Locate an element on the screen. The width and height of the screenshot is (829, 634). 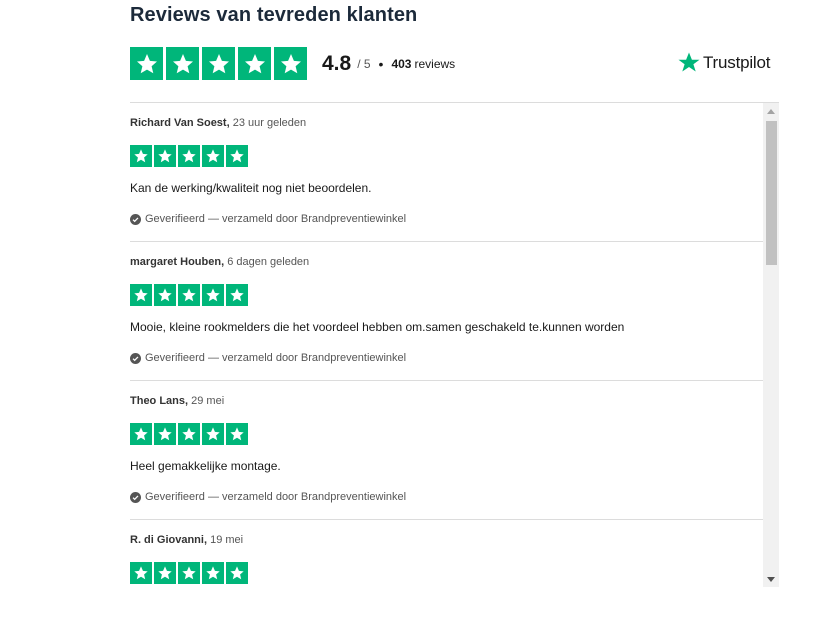
rating-score: 4.8 is located at coordinates (337, 63).